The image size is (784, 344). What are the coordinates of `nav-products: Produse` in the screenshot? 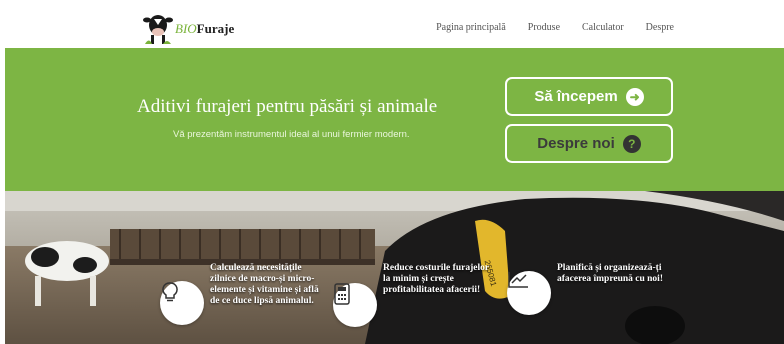 It's located at (544, 27).